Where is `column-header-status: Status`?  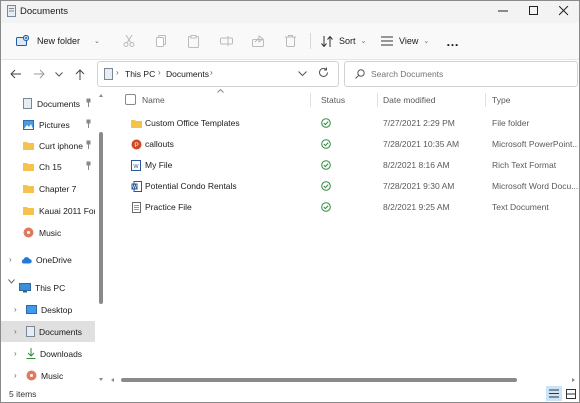
column-header-status: Status is located at coordinates (333, 100).